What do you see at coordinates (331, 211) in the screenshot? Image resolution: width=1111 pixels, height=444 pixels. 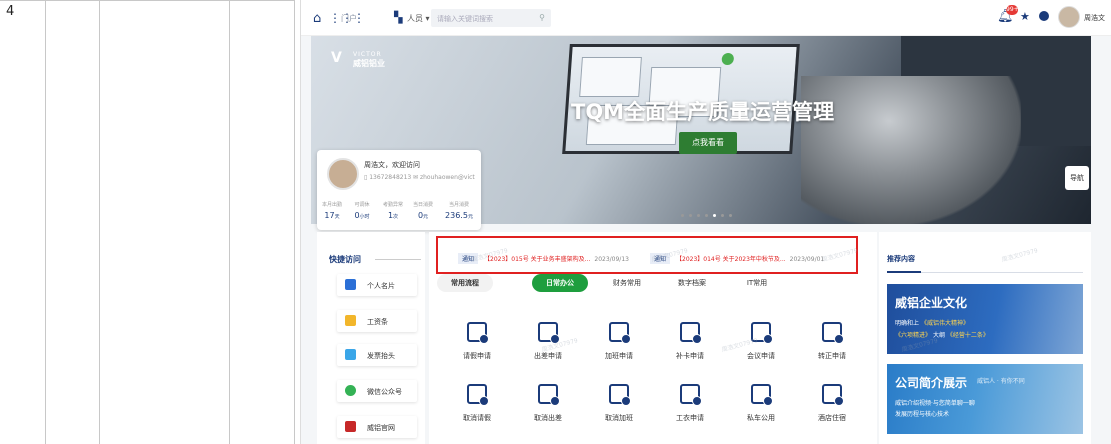 I see `stat-attendance: 本月出勤 17天` at bounding box center [331, 211].